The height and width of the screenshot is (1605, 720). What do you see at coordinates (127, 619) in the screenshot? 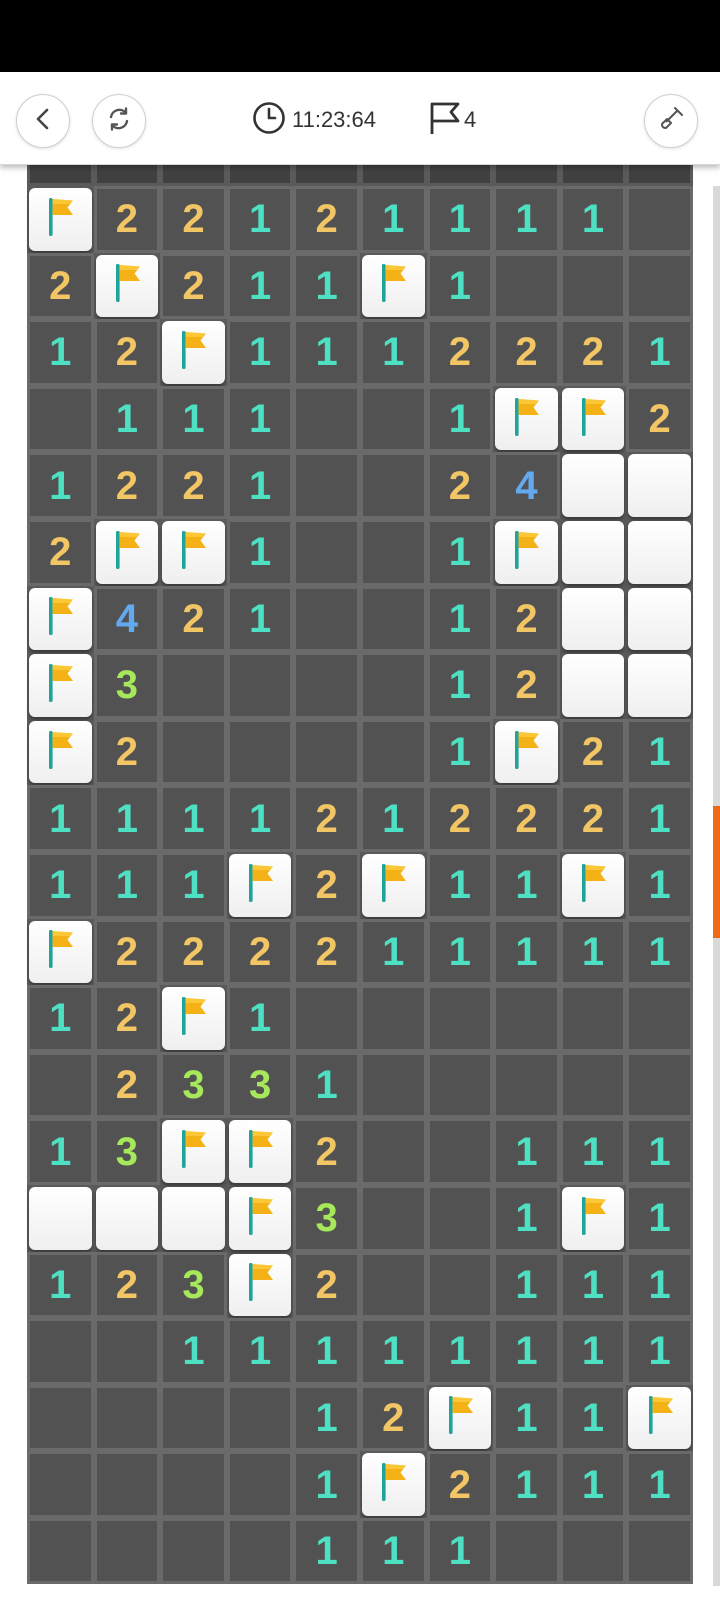
I see `cell-number: 4` at bounding box center [127, 619].